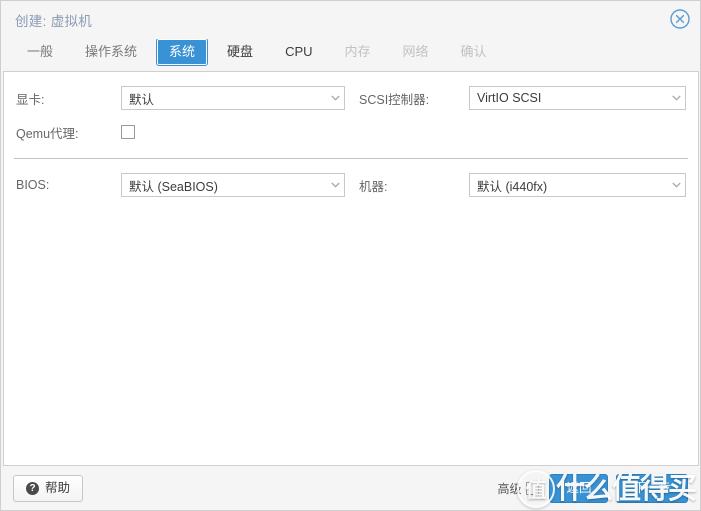  What do you see at coordinates (518, 118) in the screenshot?
I see `form-column-right: SCSI控制器: VirtIO SCSI` at bounding box center [518, 118].